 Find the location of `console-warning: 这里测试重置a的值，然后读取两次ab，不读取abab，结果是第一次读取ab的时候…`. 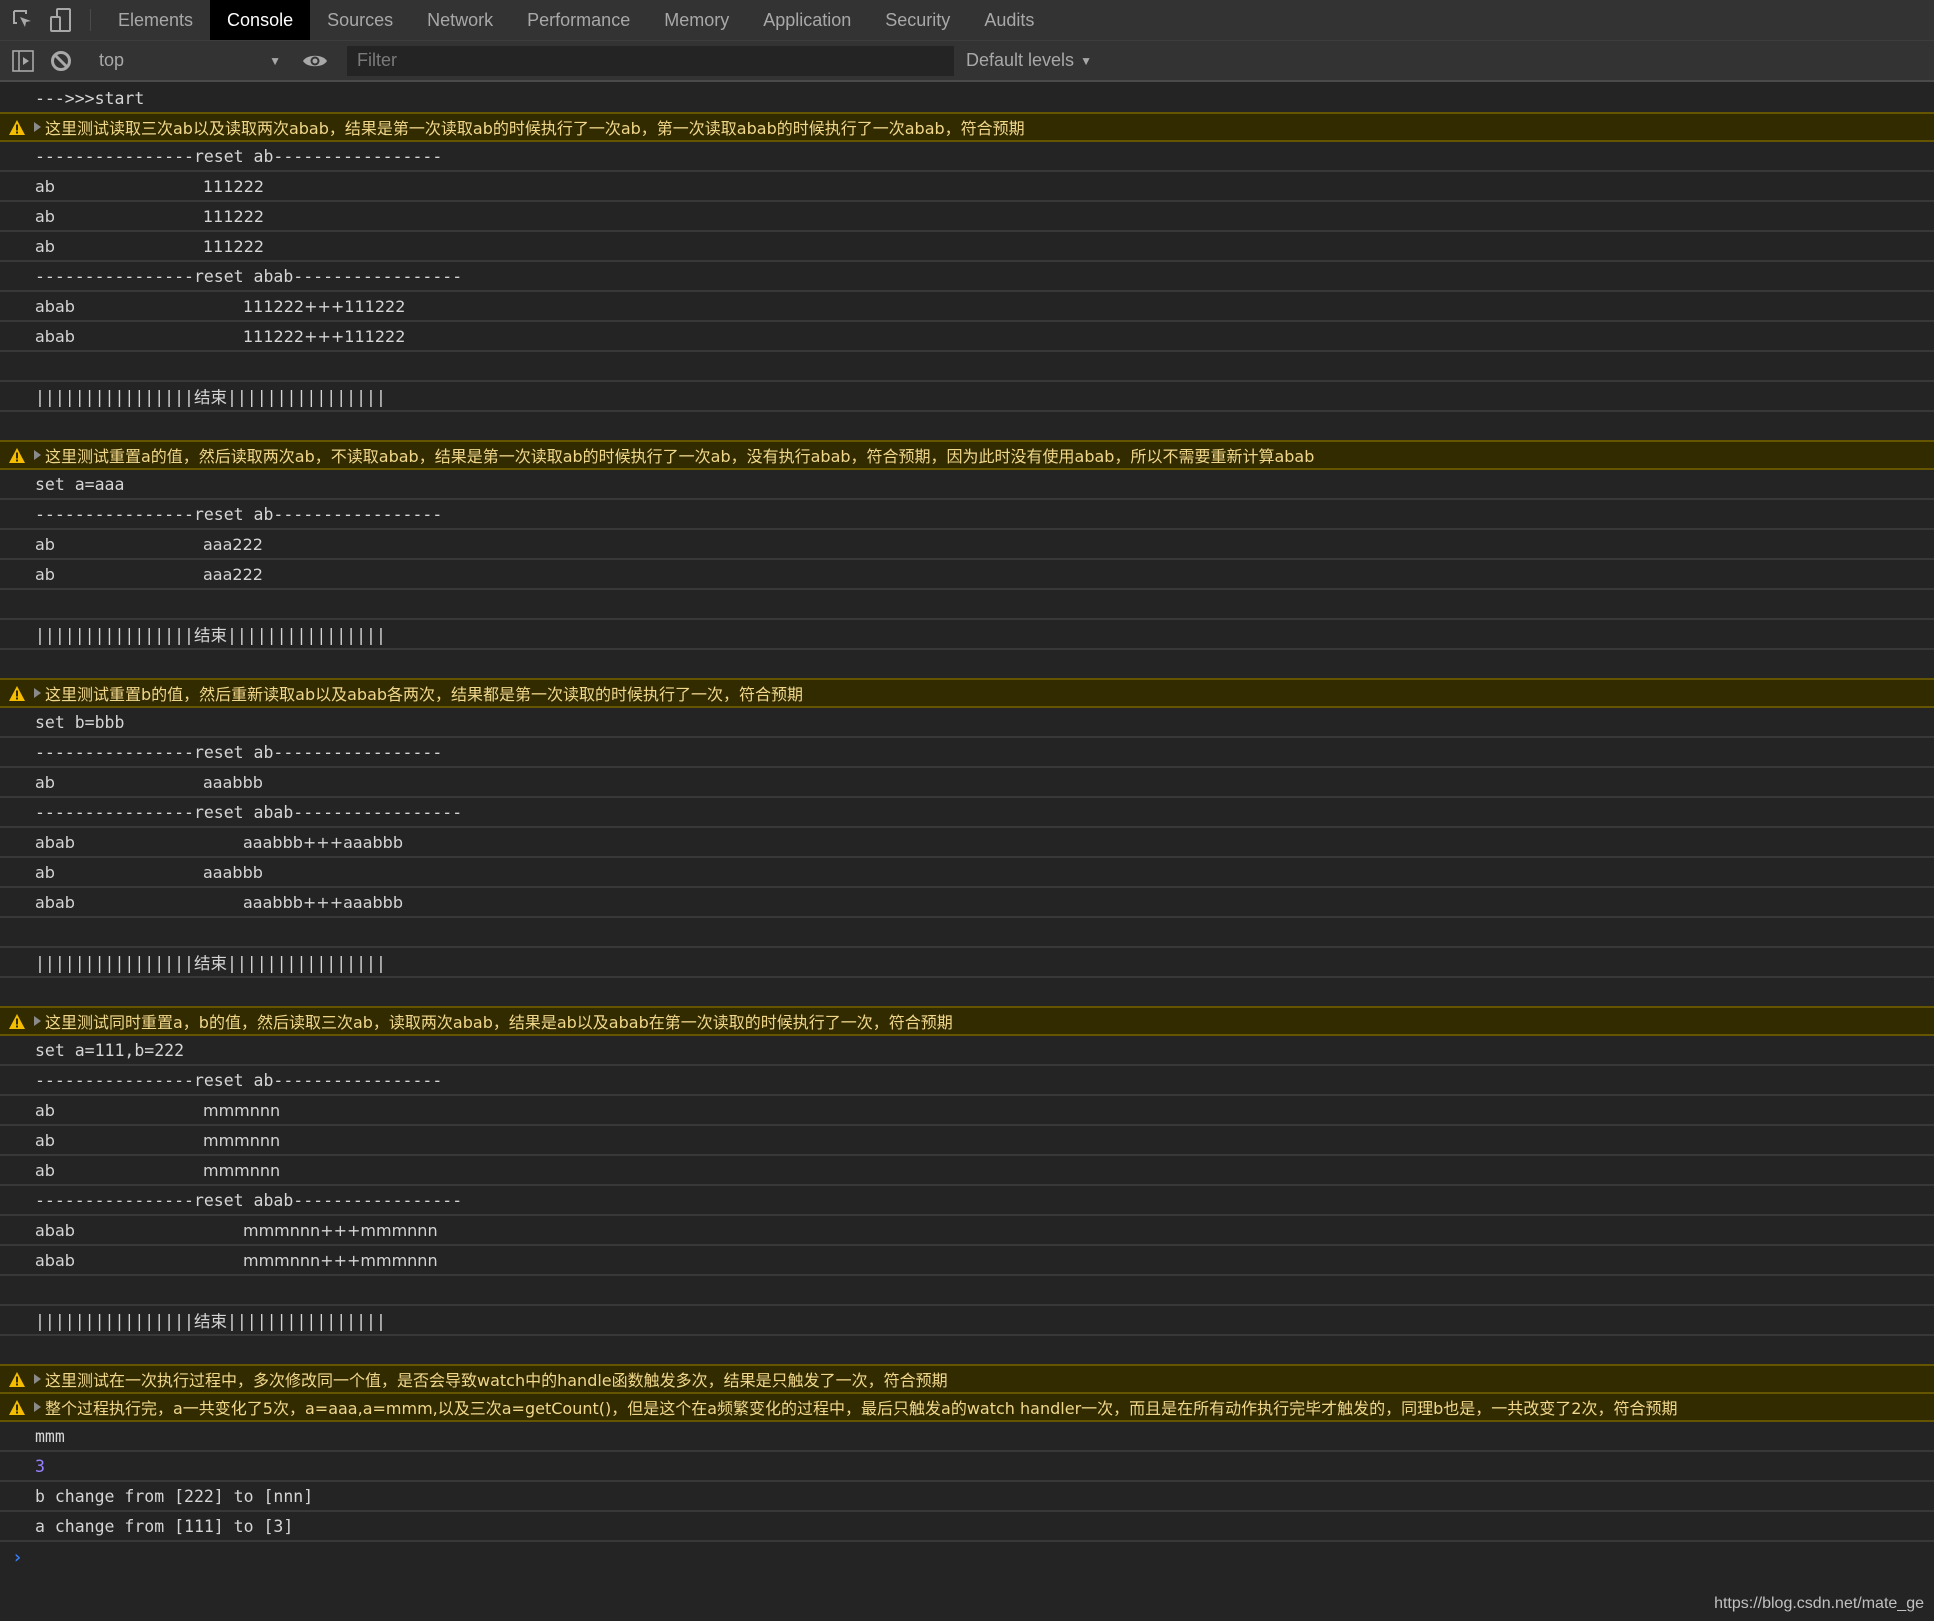

console-warning: 这里测试重置a的值，然后读取两次ab，不读取abab，结果是第一次读取ab的时候… is located at coordinates (967, 455).